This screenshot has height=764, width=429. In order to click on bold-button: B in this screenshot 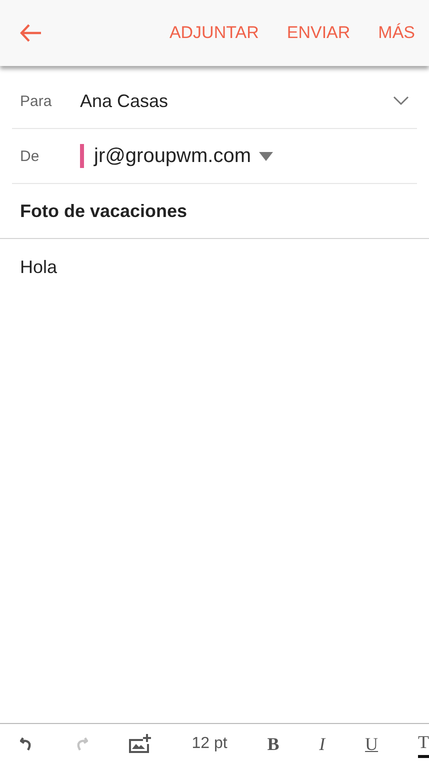, I will do `click(273, 744)`.